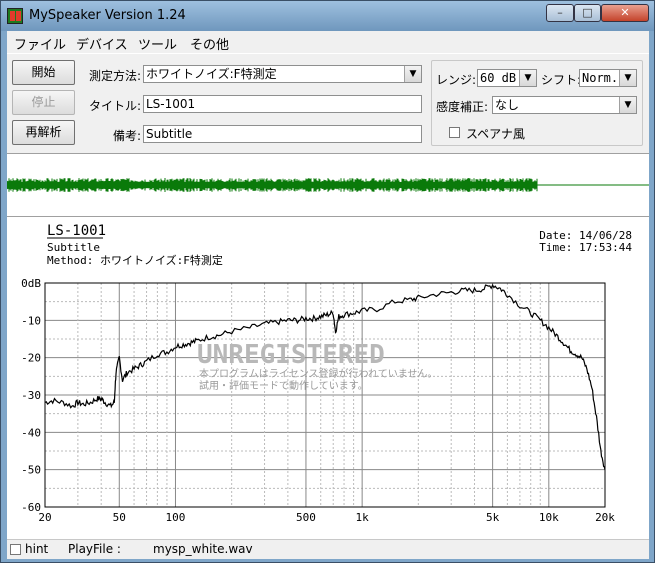  I want to click on x-tick-label: 100, so click(176, 517).